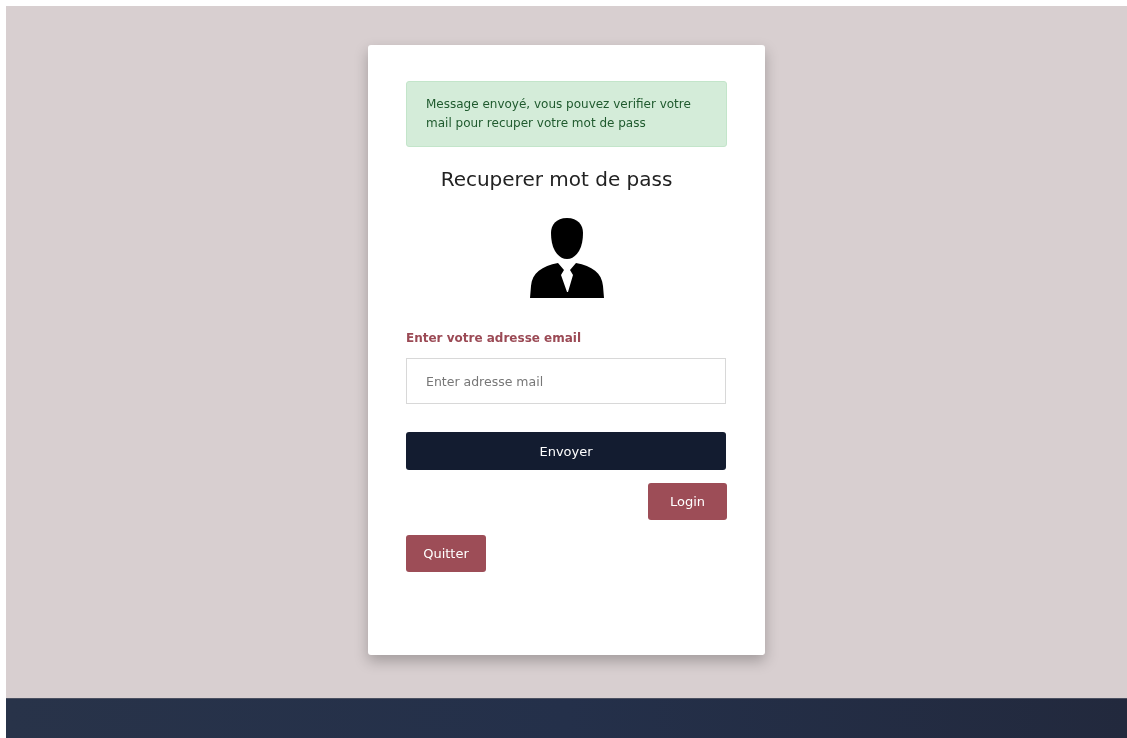  I want to click on send-button: Envoyer, so click(566, 451).